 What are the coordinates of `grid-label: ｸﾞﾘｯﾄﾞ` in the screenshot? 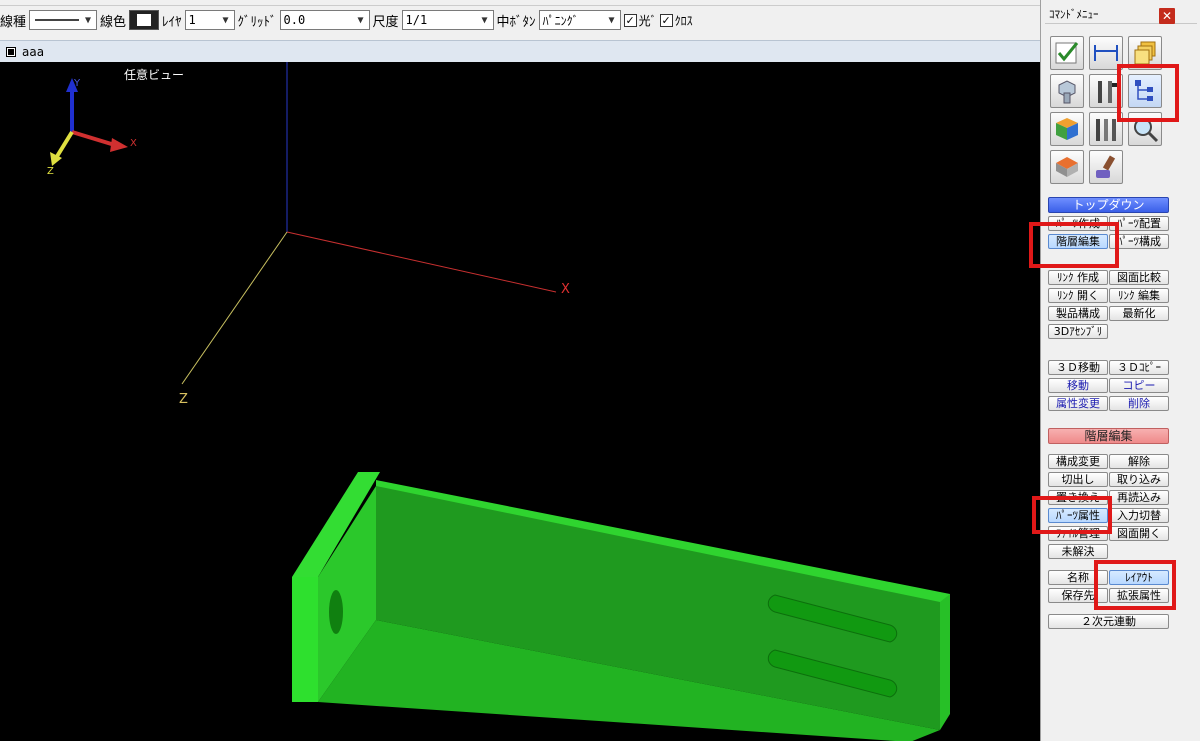 It's located at (257, 22).